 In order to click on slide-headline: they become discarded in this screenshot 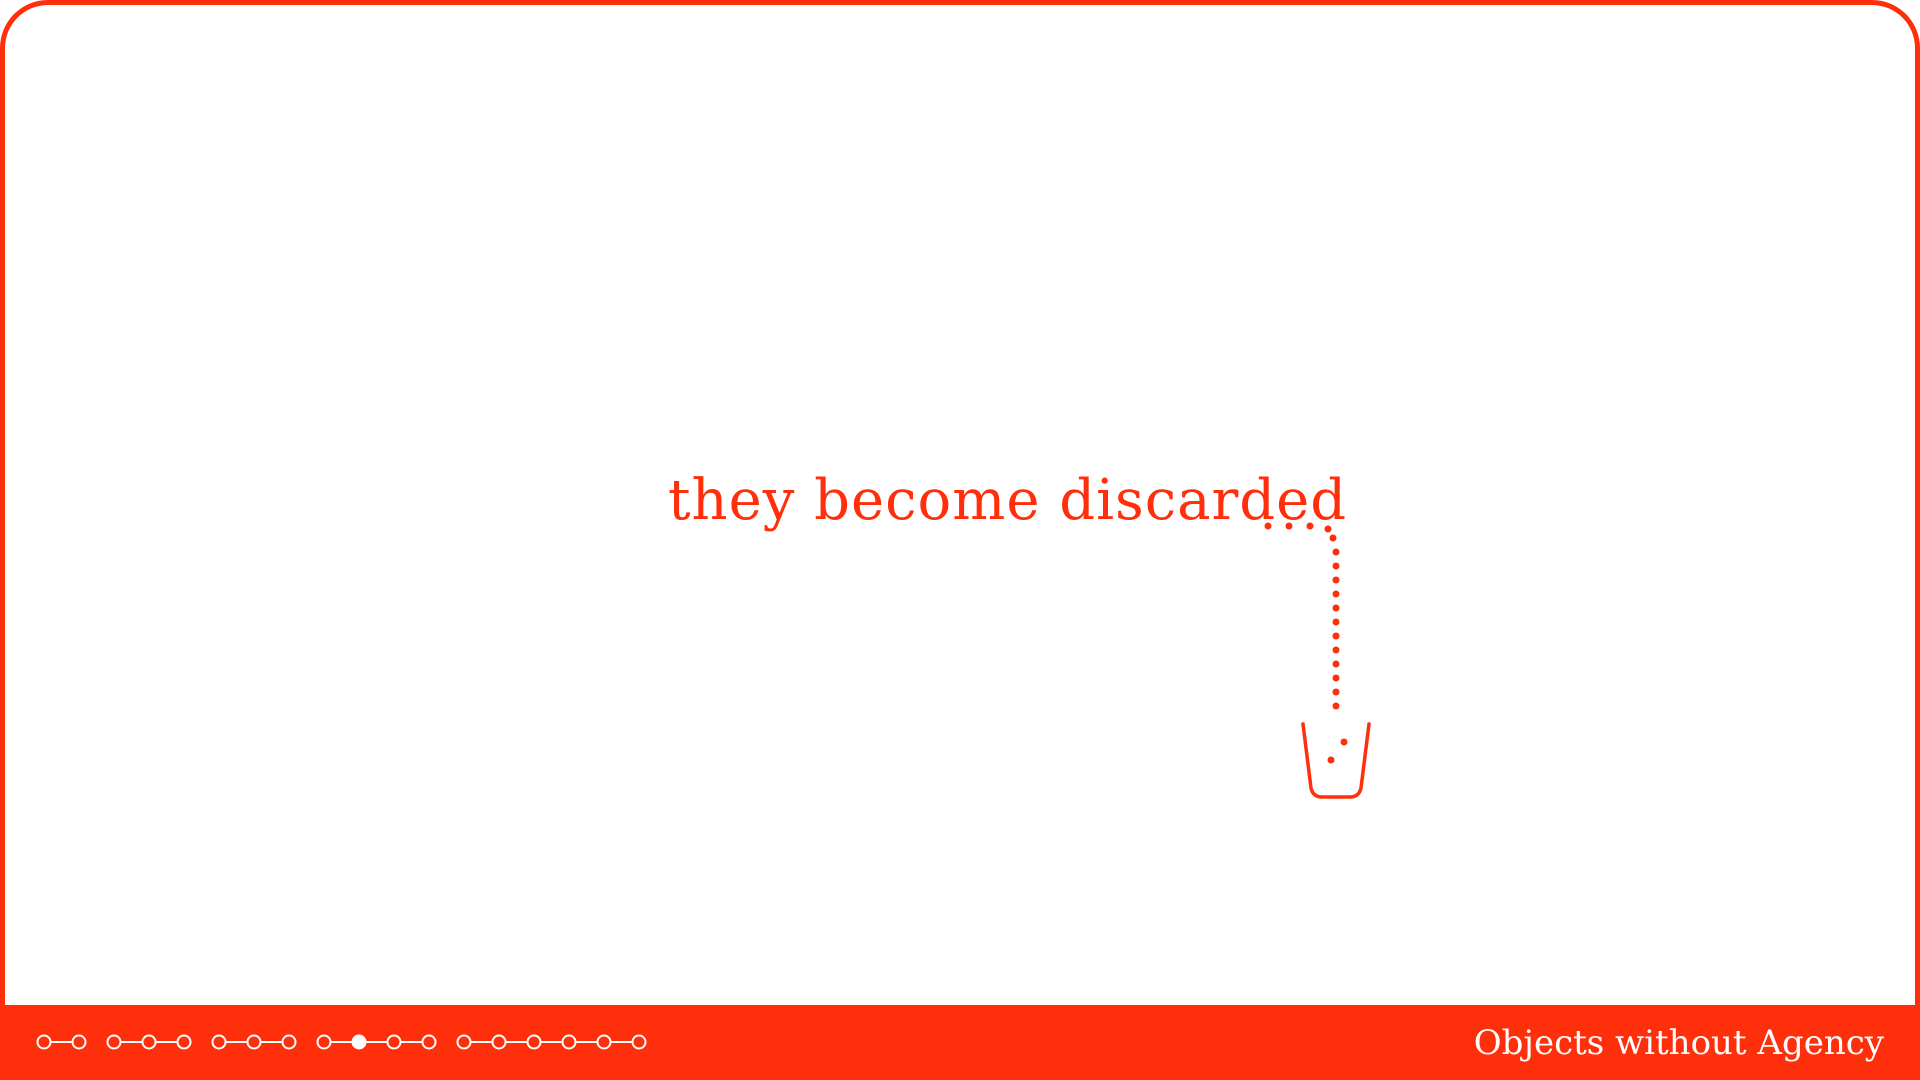, I will do `click(1008, 500)`.